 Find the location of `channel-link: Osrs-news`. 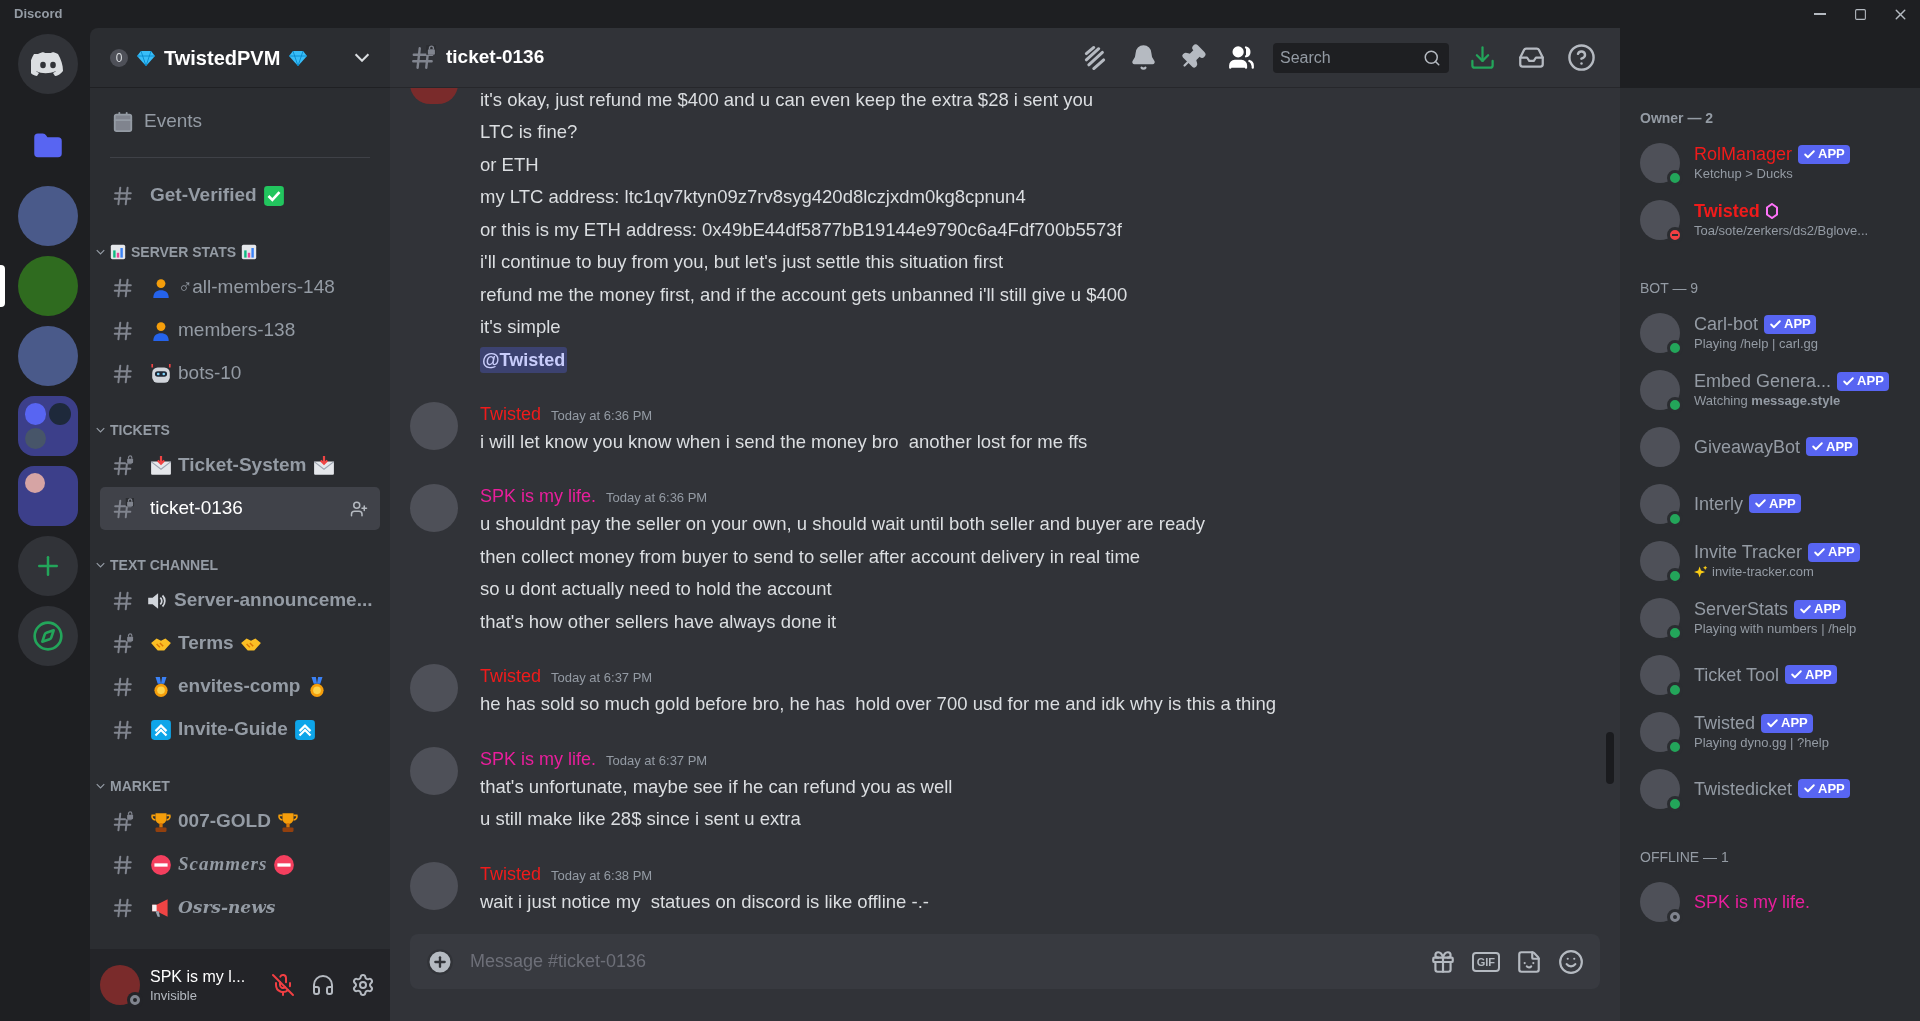

channel-link: Osrs-news is located at coordinates (240, 907).